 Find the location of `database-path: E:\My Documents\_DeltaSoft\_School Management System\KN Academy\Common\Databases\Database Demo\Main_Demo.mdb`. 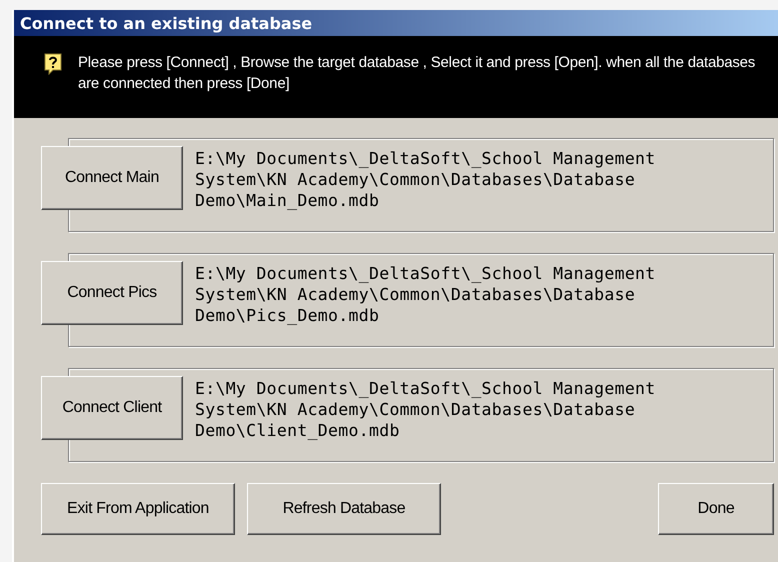

database-path: E:\My Documents\_DeltaSoft\_School Management System\KN Academy\Common\Databases\Database Demo\Main_Demo.mdb is located at coordinates (426, 179).